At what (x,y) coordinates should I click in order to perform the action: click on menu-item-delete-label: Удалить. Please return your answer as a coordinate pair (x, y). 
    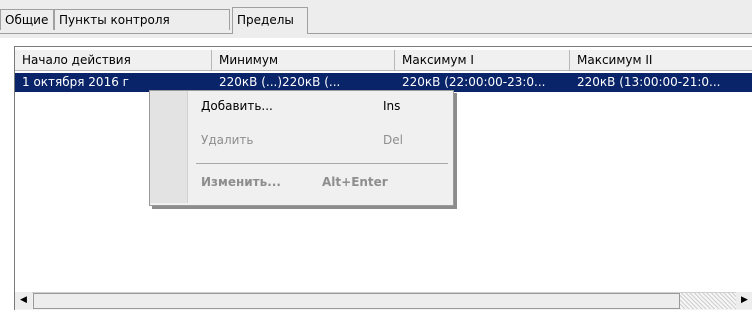
    Looking at the image, I should click on (227, 140).